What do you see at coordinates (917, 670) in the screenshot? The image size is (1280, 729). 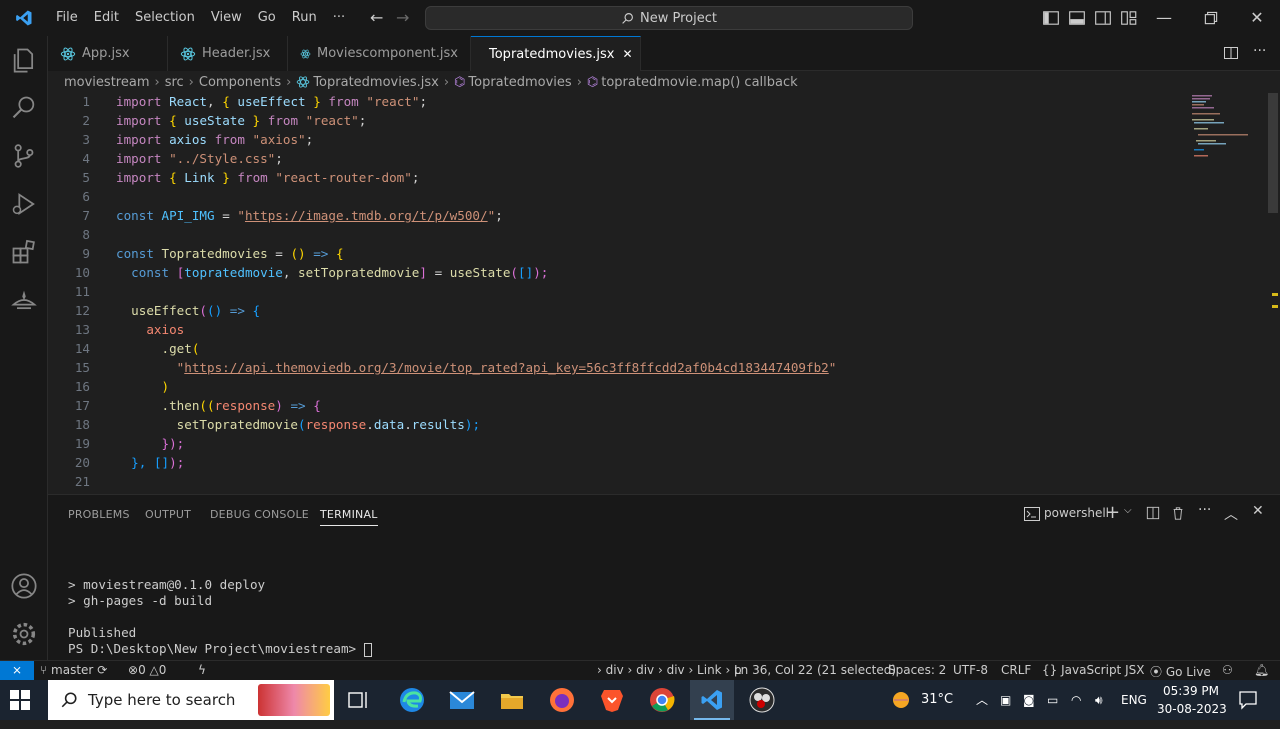 I see `indentation: Spaces: 2` at bounding box center [917, 670].